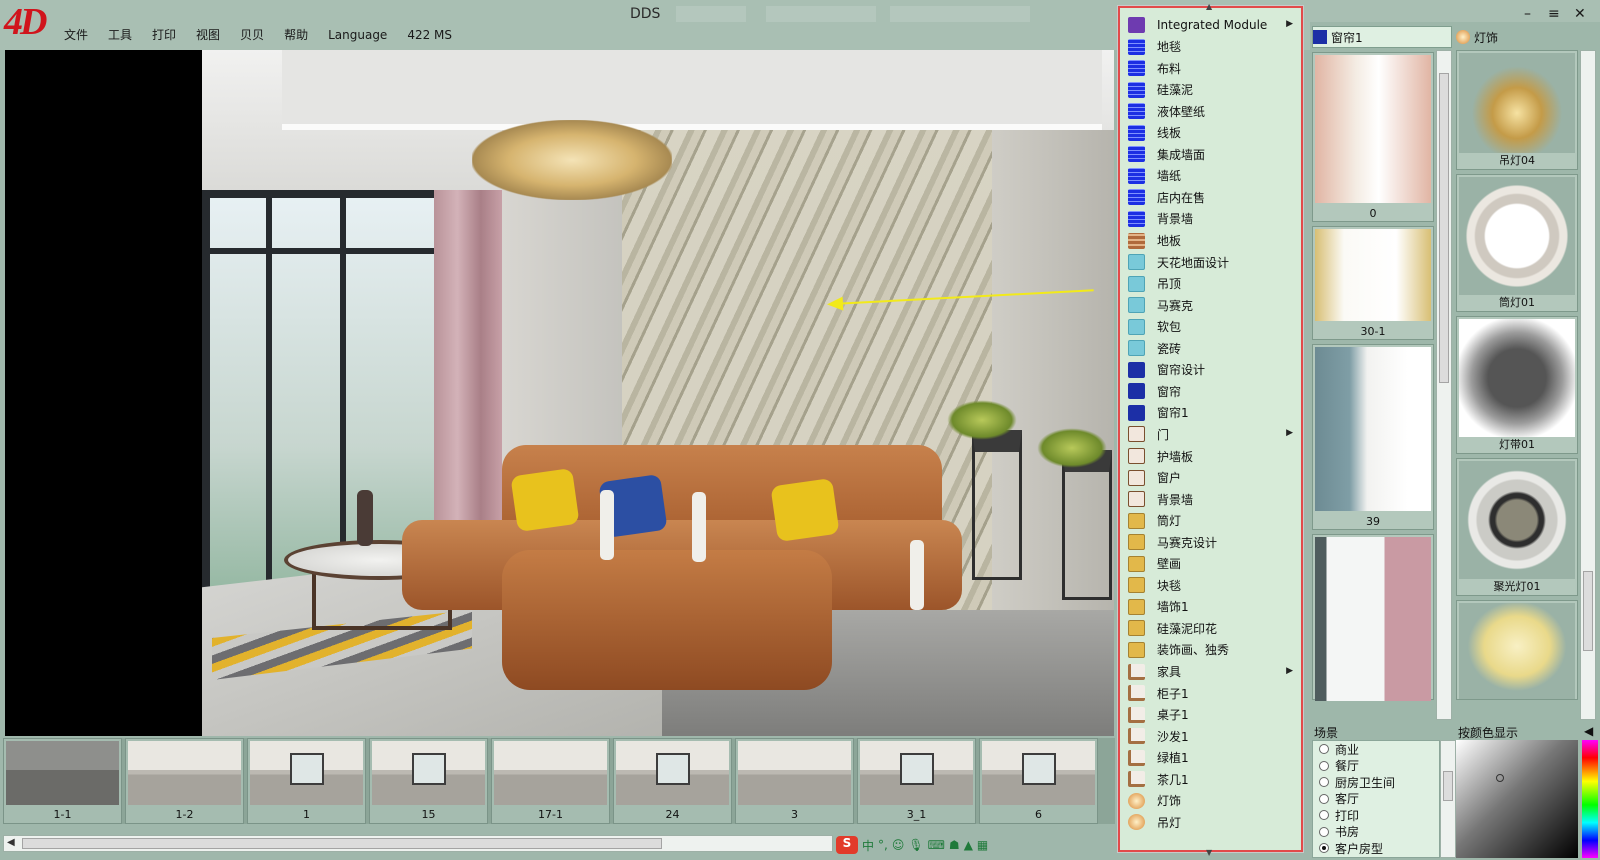 Image resolution: width=1600 pixels, height=860 pixels. Describe the element at coordinates (428, 781) in the screenshot. I see `scene-thumbnail: 15` at that location.